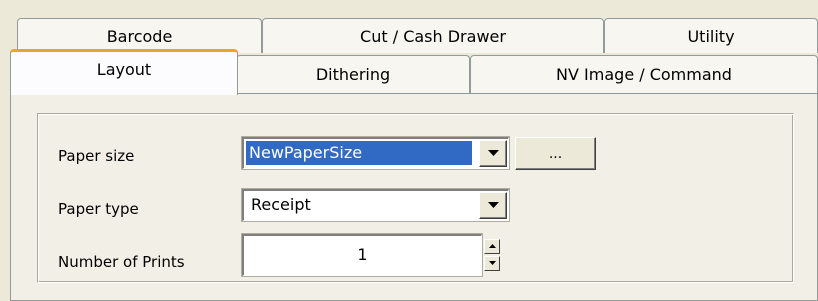  I want to click on paper-type-dropdown-button, so click(493, 205).